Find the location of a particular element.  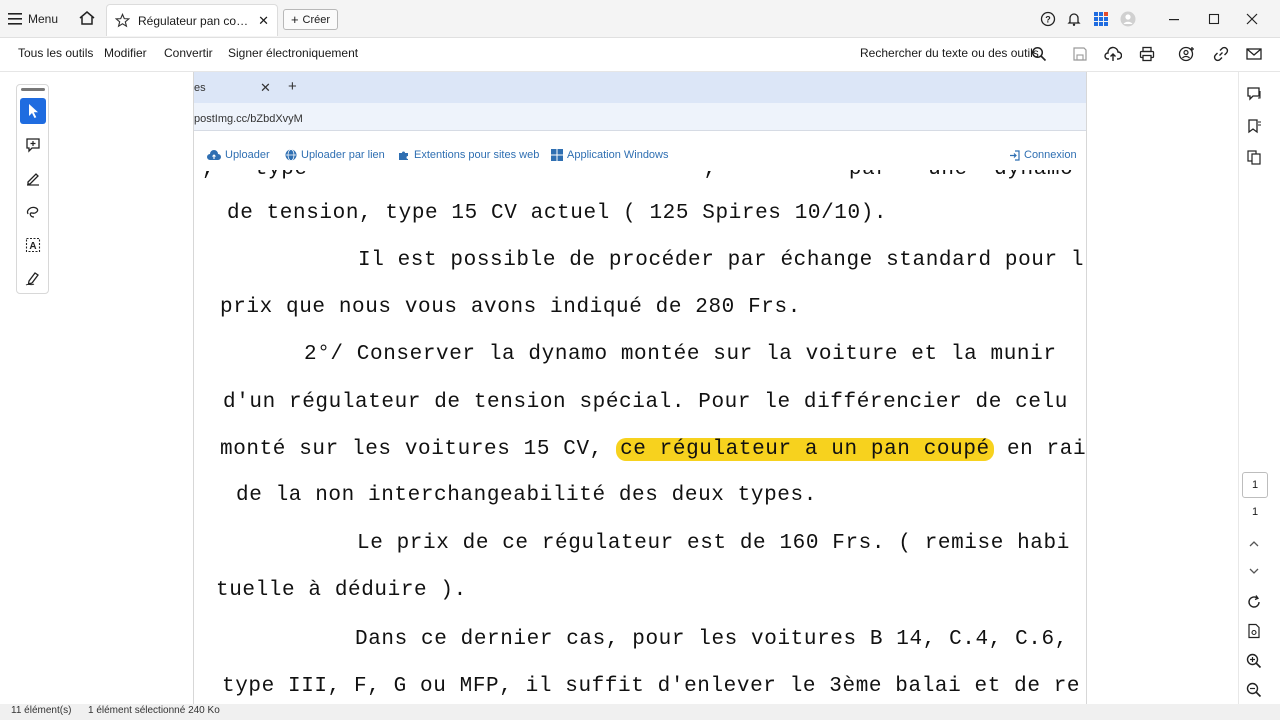

embedded-tab-close-icon: ✕ is located at coordinates (265, 87).